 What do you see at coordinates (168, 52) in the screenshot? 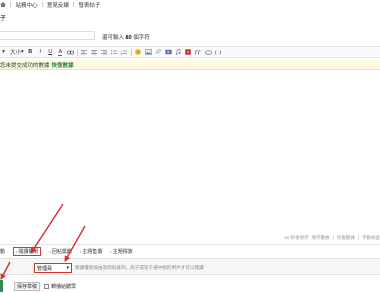
I see `video-icon` at bounding box center [168, 52].